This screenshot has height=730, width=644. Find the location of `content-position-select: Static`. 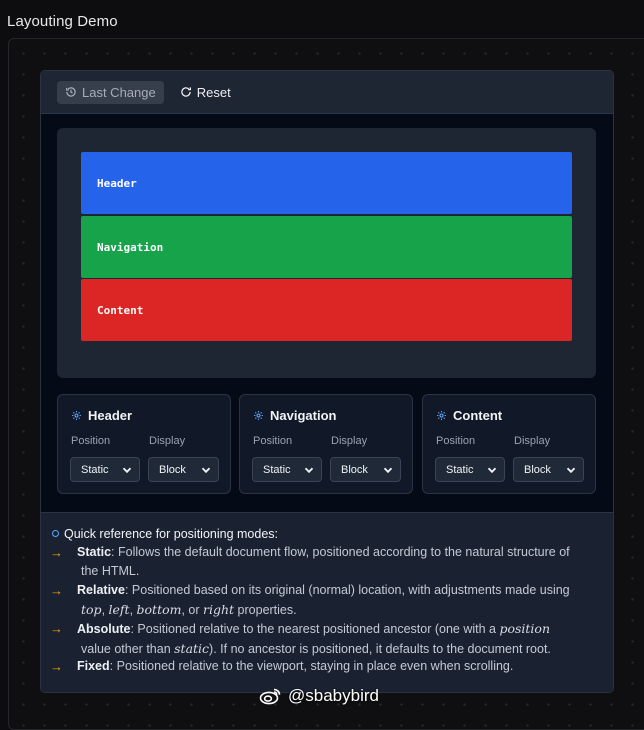

content-position-select: Static is located at coordinates (470, 469).